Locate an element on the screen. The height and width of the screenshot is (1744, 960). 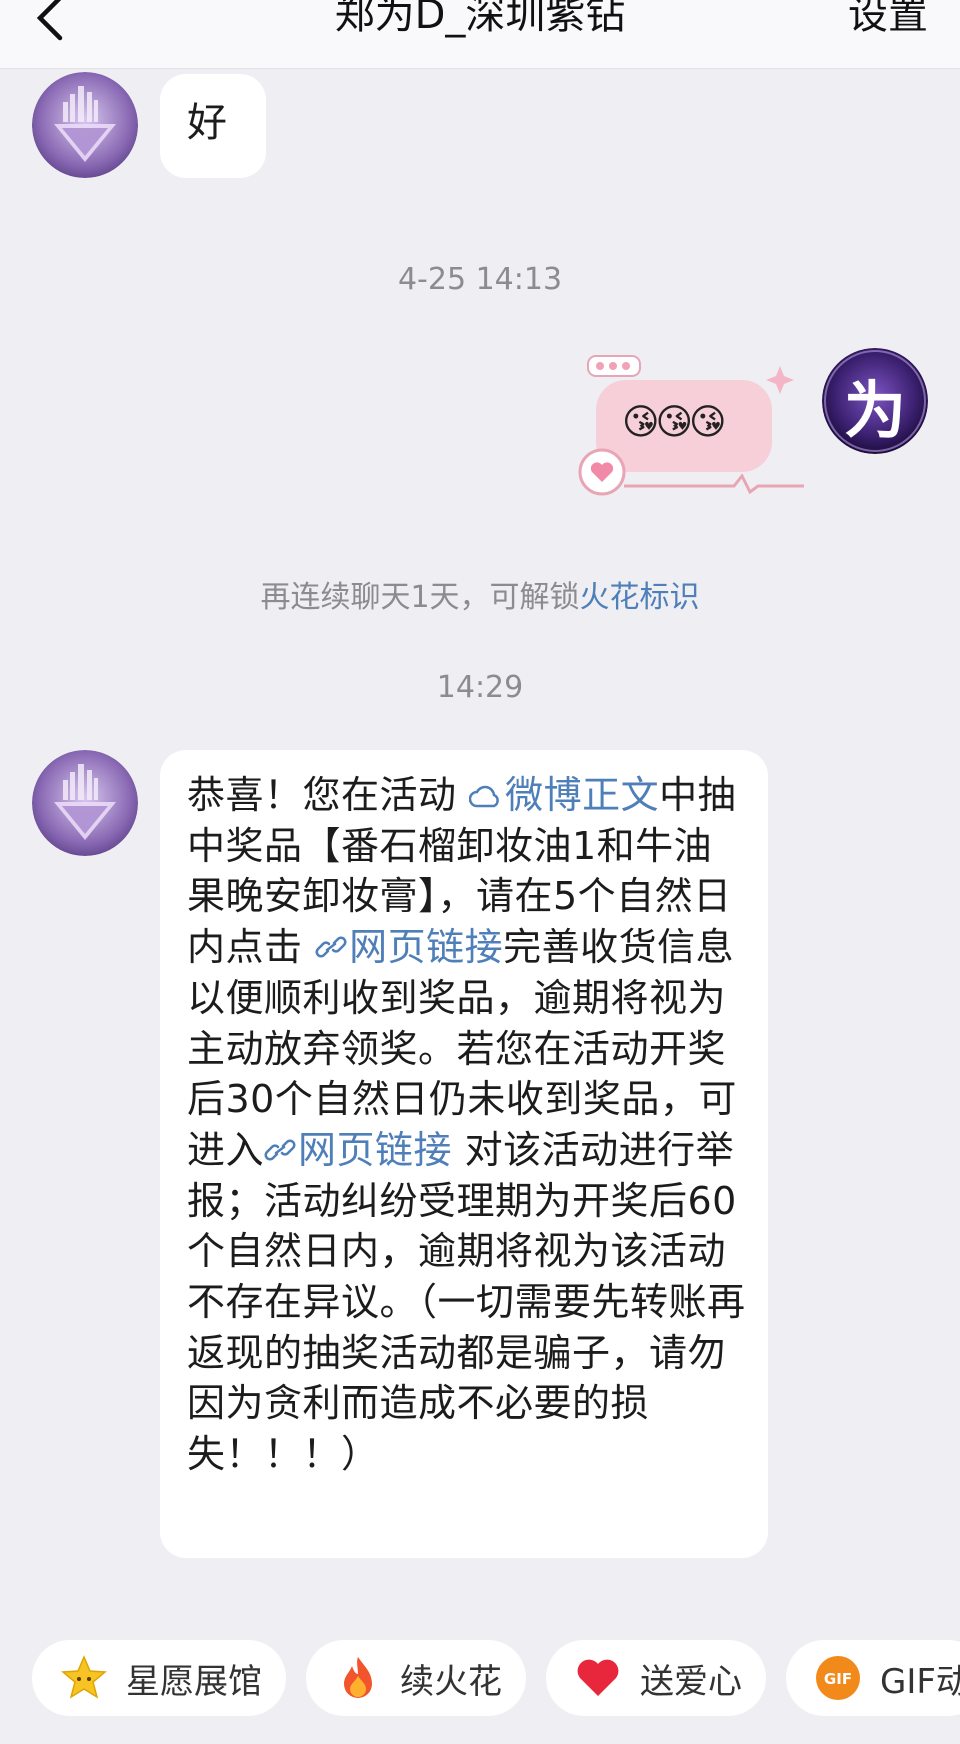
svg-text: GIF is located at coordinates (838, 1679).